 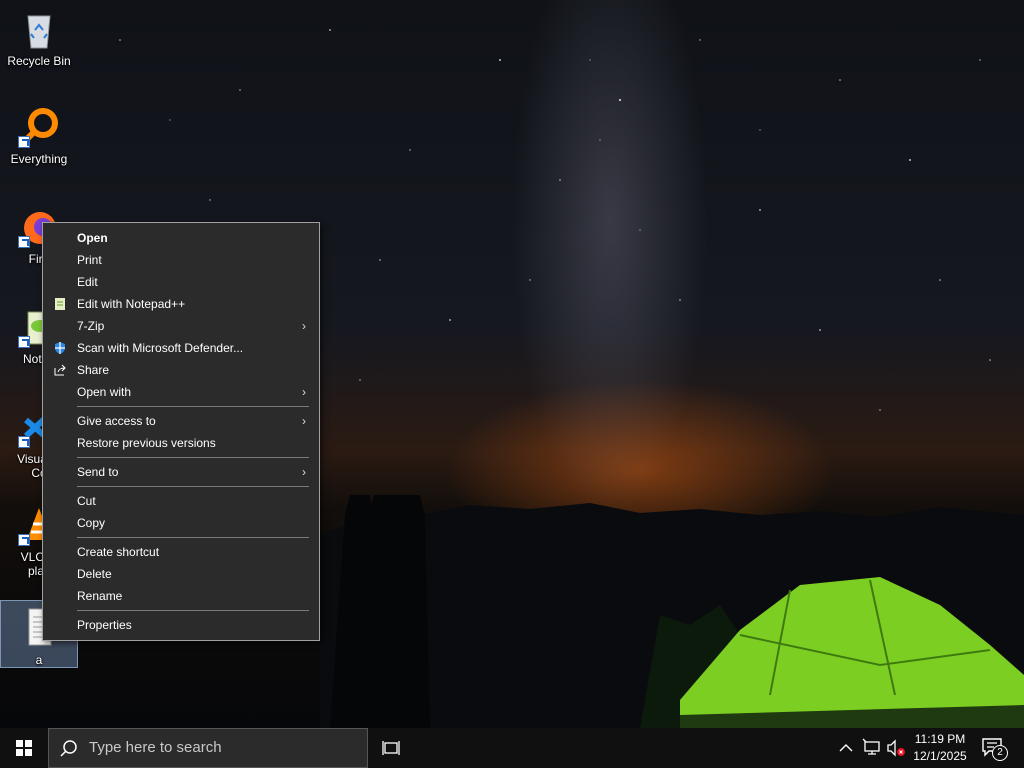 I want to click on menu-item-edit-with-notepadpp: Edit with Notepad++, so click(x=181, y=304).